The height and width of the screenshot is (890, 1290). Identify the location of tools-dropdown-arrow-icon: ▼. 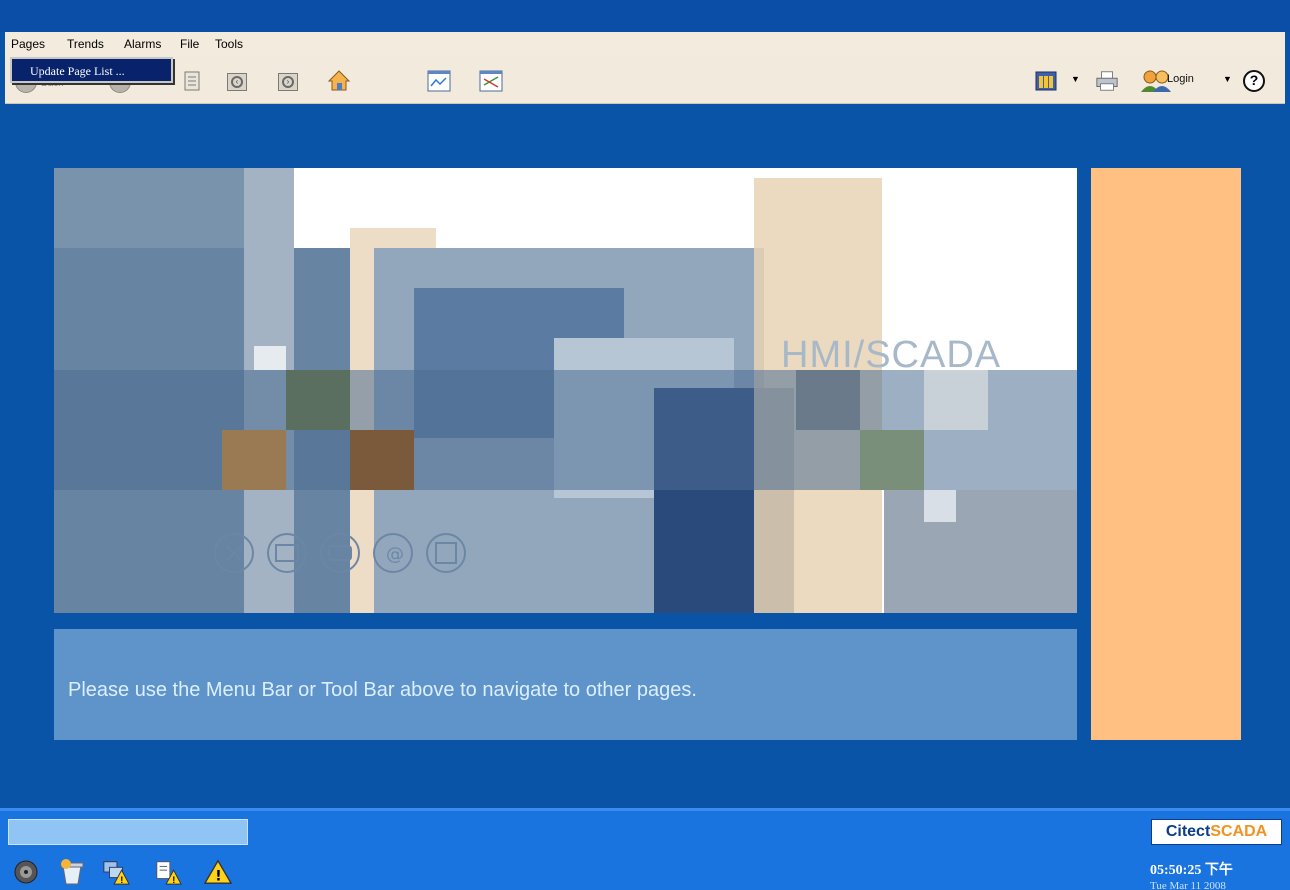
(1075, 79).